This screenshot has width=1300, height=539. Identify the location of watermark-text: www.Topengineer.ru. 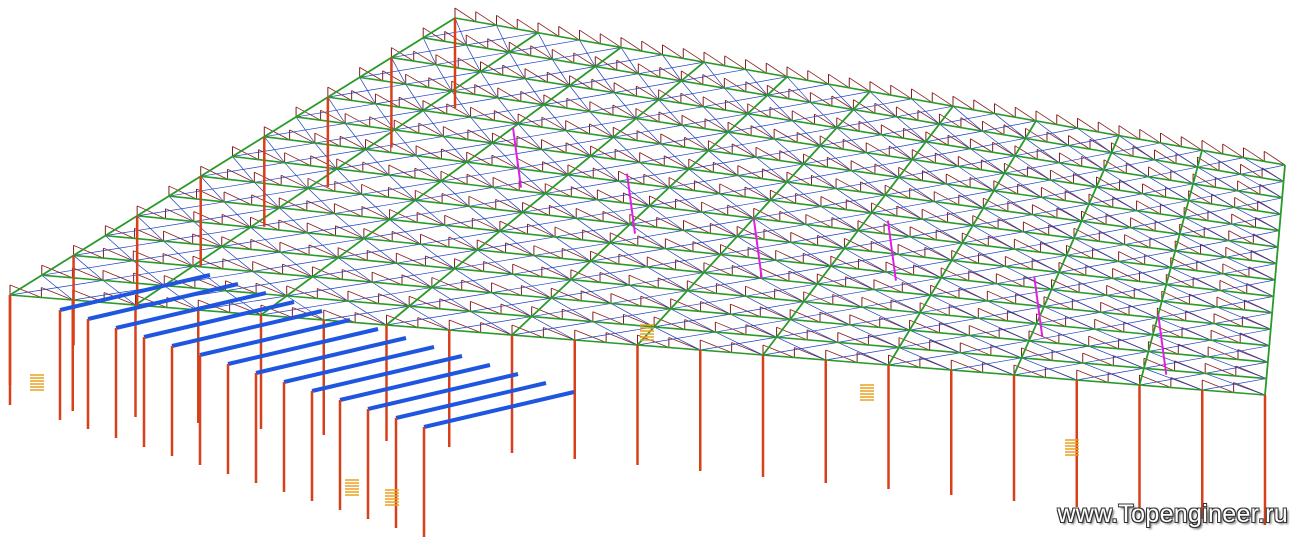
(1172, 514).